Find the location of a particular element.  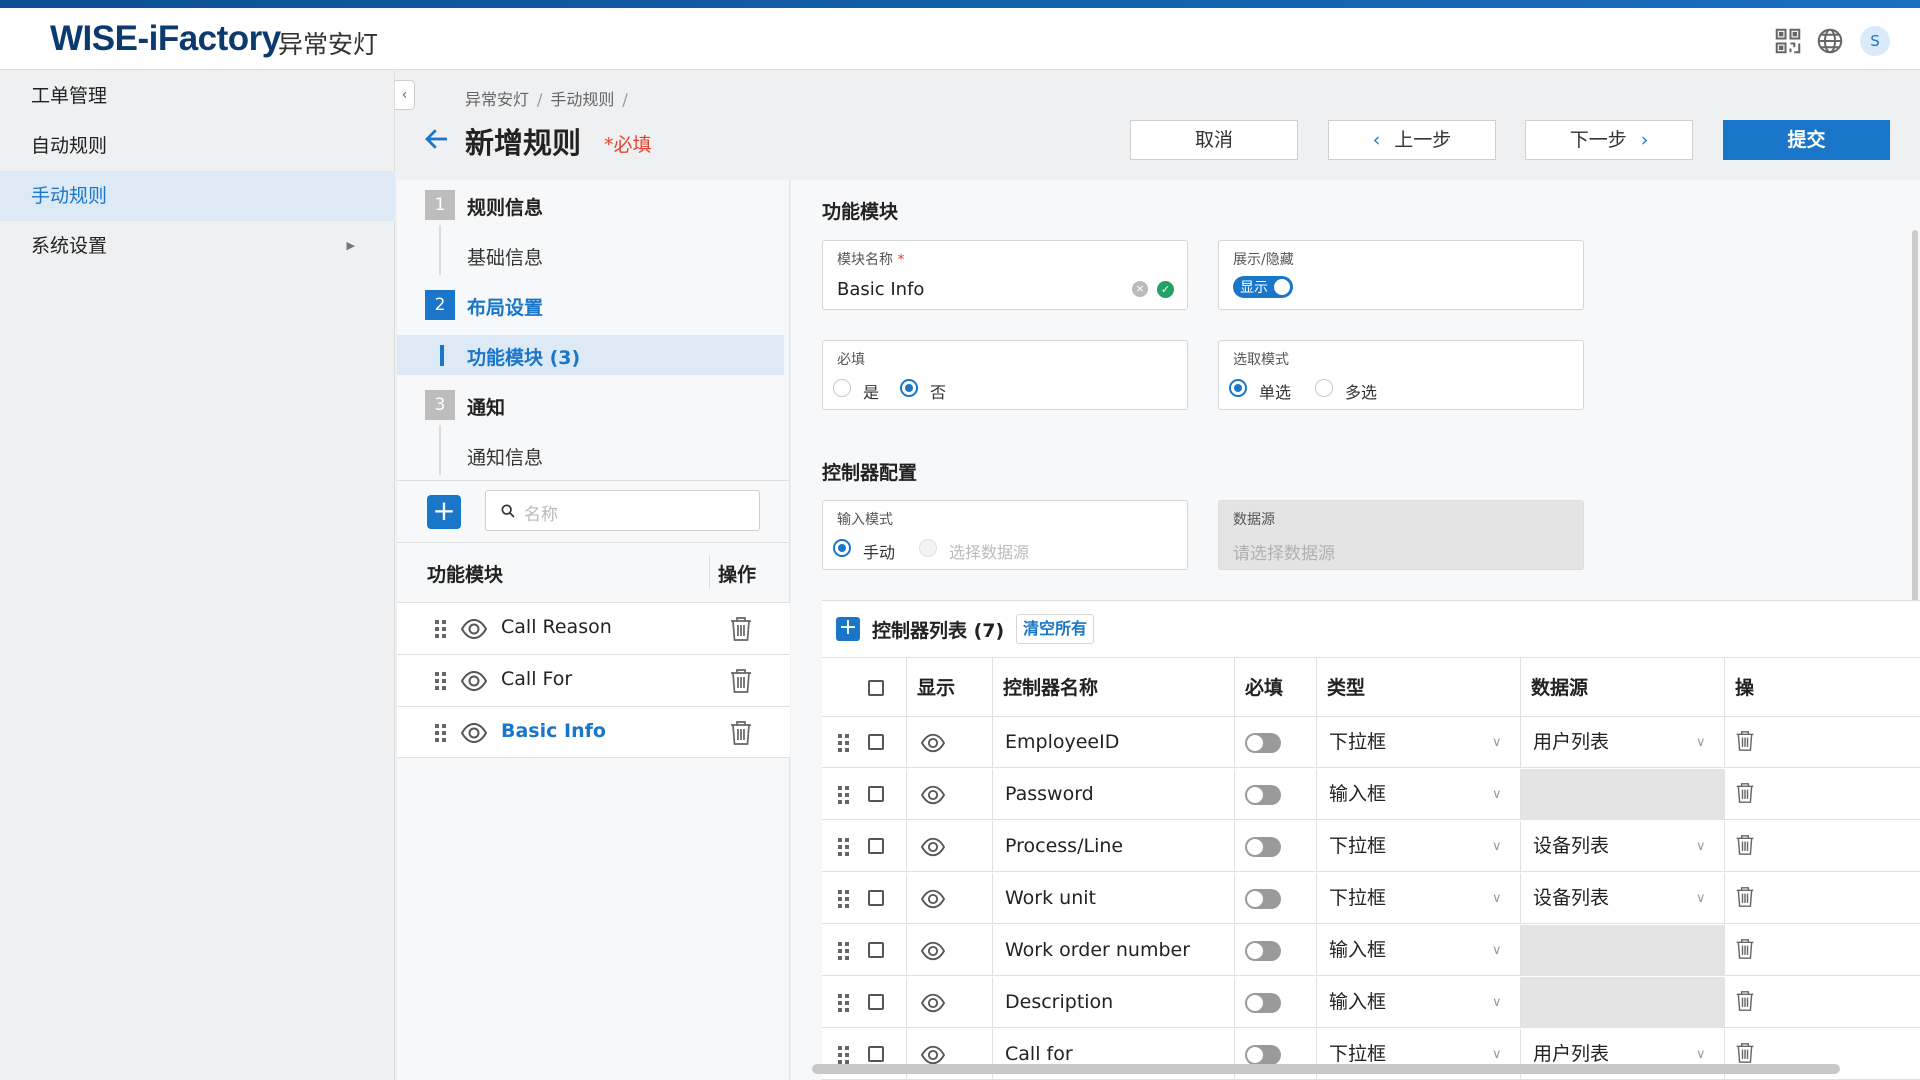

module-row-selected: Basic Info is located at coordinates (593, 732).